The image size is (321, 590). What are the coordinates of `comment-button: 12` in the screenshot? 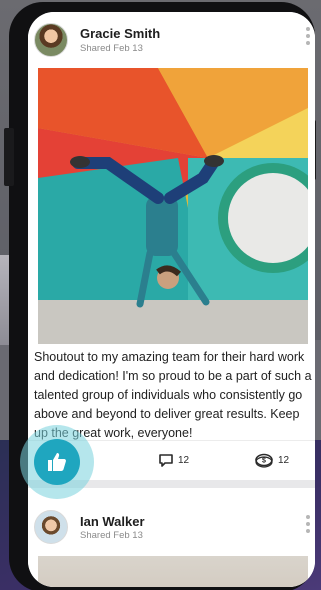 It's located at (173, 460).